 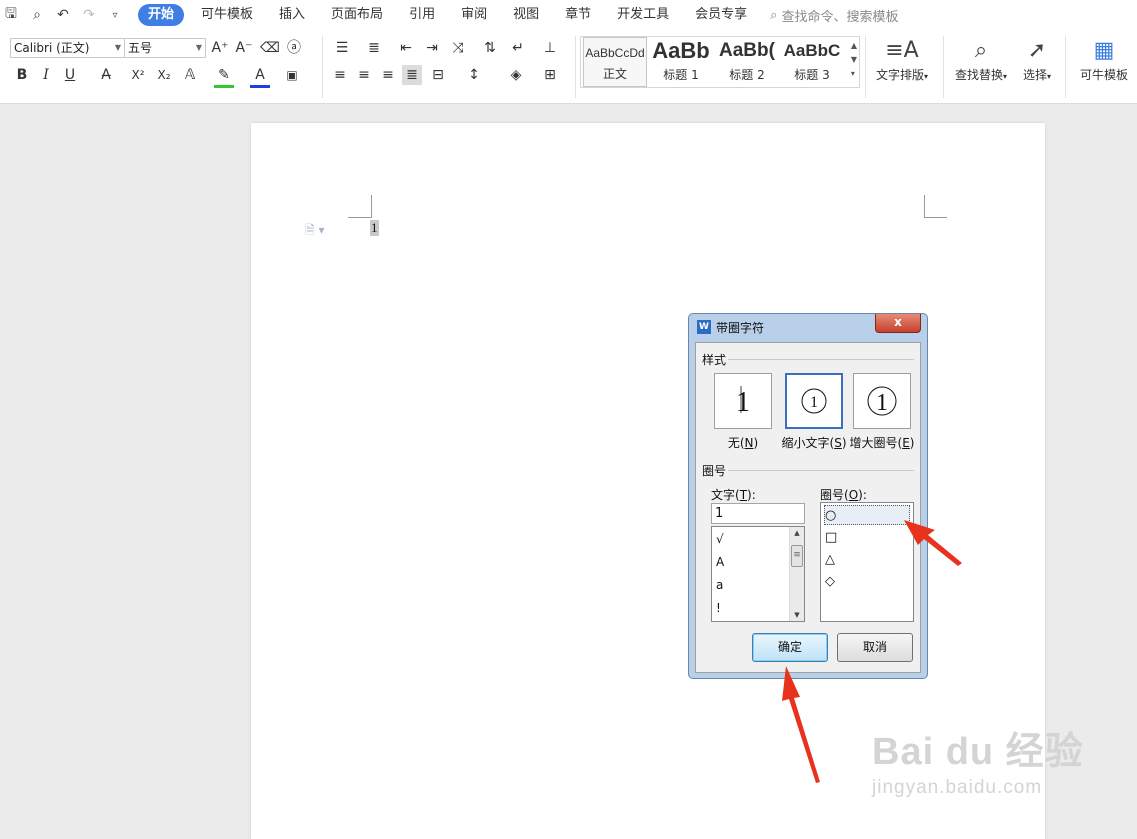 I want to click on annotation-arrows, so click(x=872, y=651).